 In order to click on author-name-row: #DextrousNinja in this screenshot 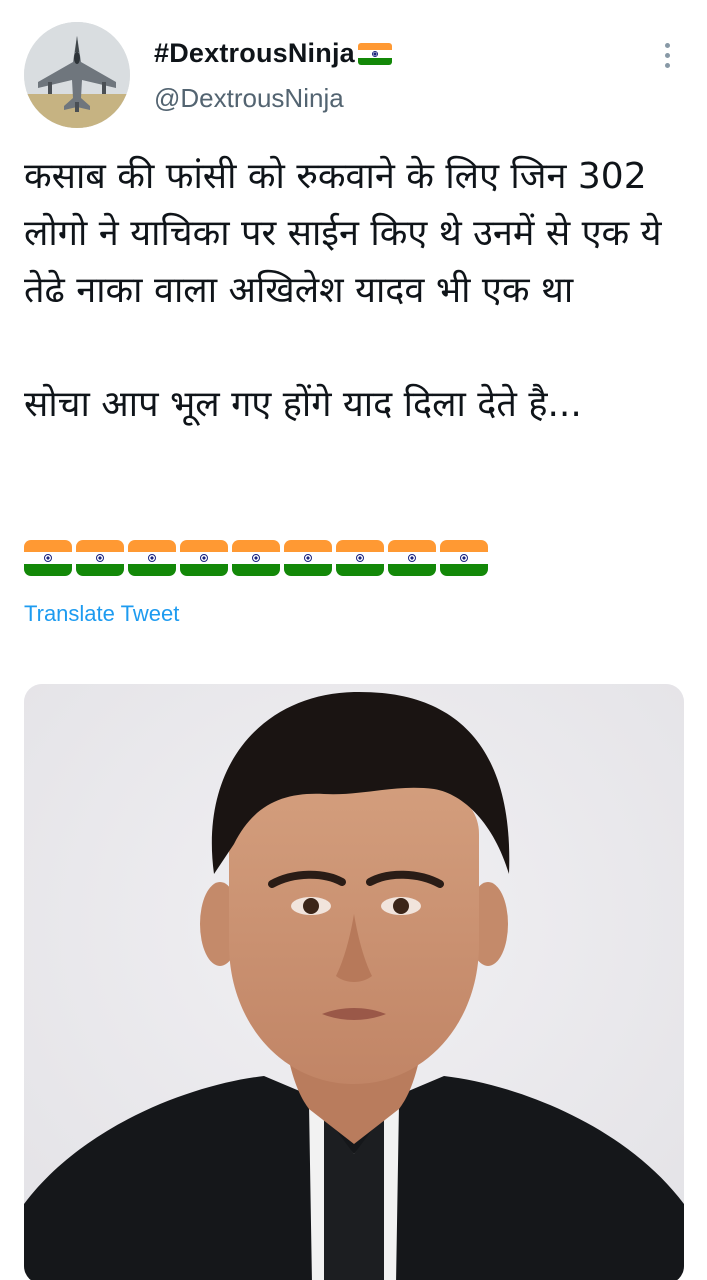, I will do `click(273, 53)`.